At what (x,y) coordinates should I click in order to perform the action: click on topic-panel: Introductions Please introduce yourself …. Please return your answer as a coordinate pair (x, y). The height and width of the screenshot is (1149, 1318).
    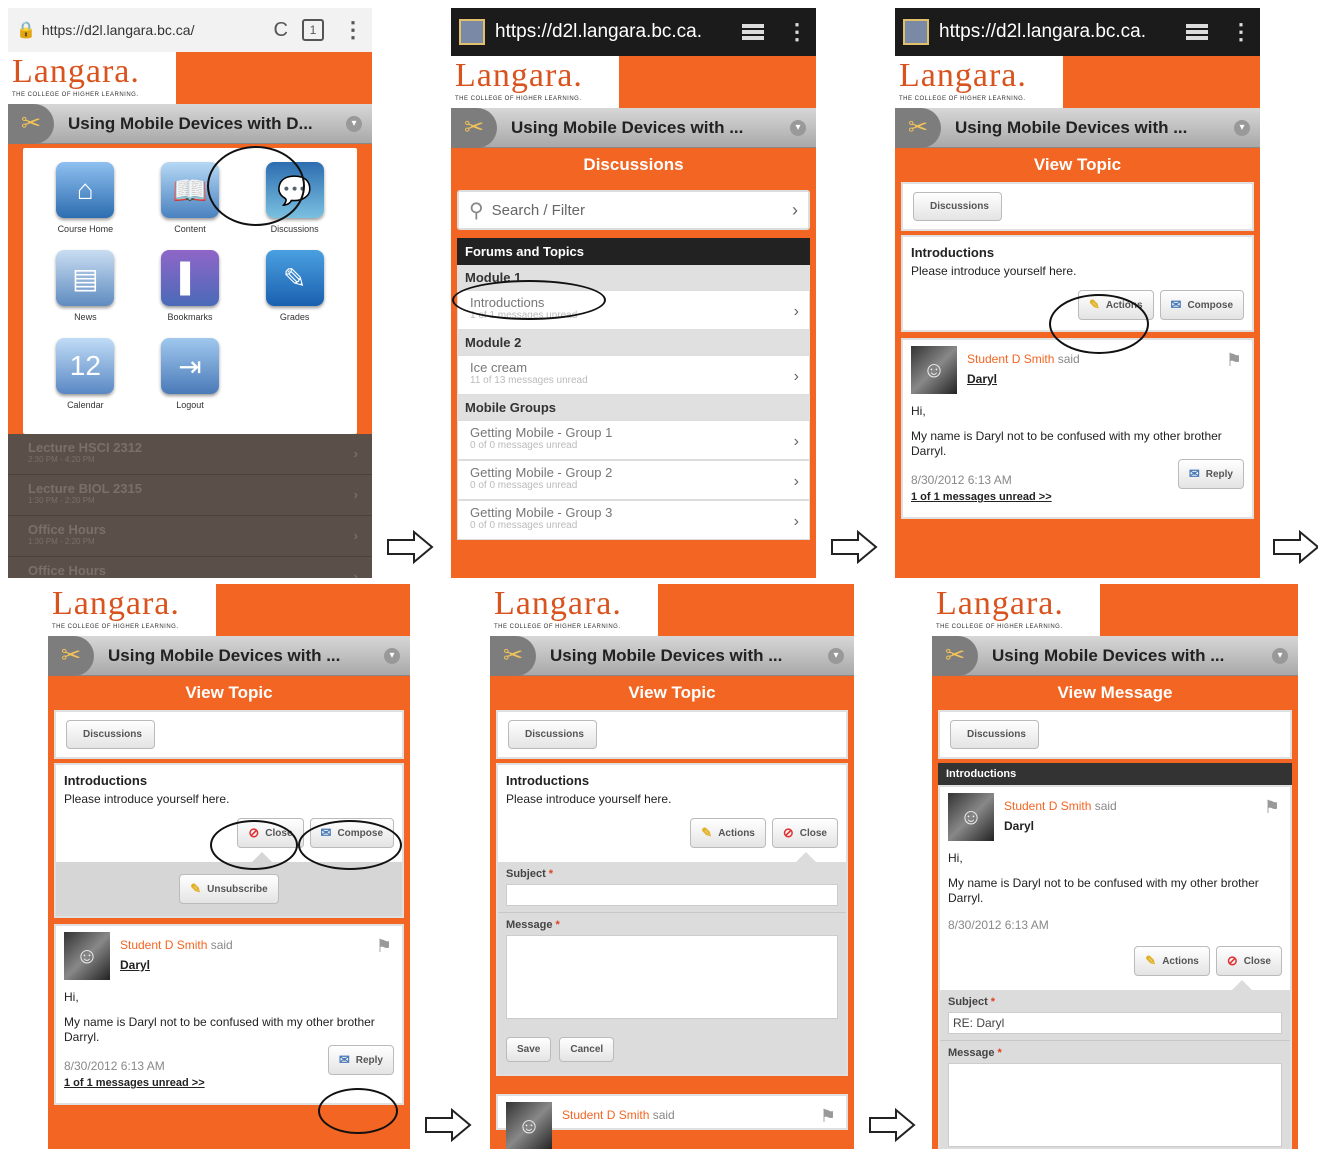
    Looking at the image, I should click on (672, 919).